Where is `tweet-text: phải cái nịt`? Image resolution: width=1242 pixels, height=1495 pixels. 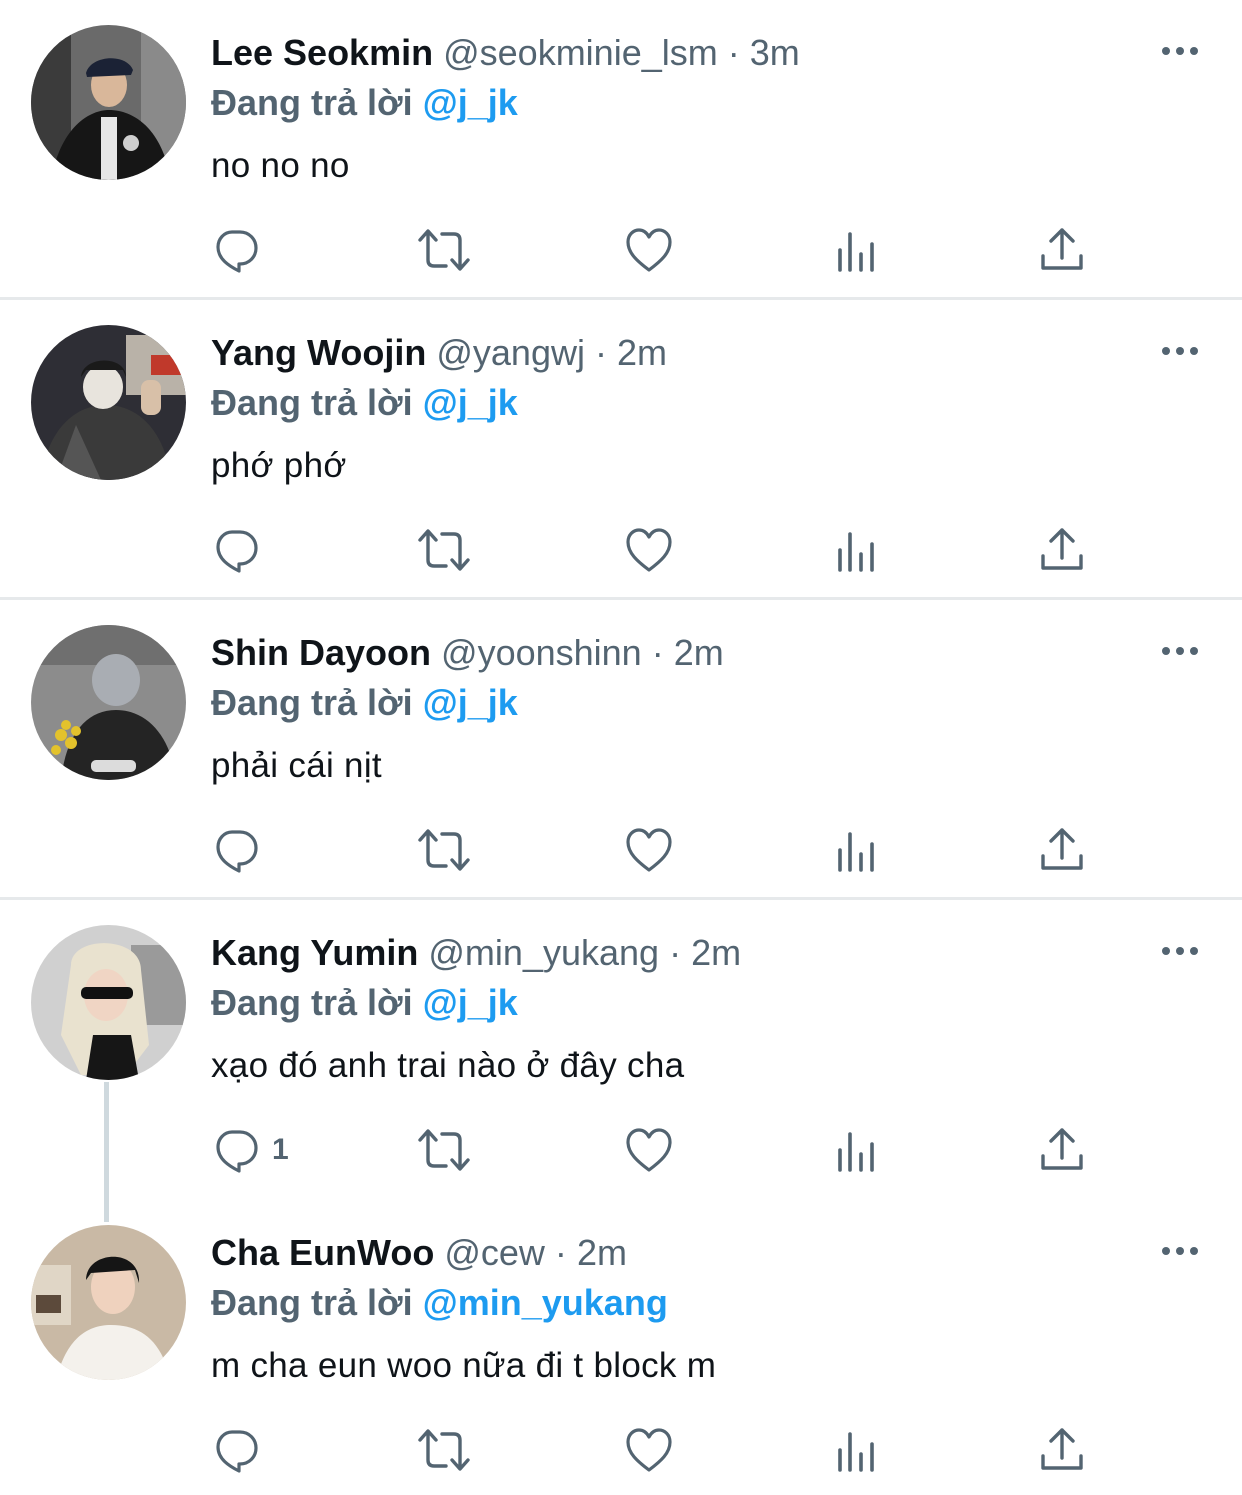 tweet-text: phải cái nịt is located at coordinates (296, 765).